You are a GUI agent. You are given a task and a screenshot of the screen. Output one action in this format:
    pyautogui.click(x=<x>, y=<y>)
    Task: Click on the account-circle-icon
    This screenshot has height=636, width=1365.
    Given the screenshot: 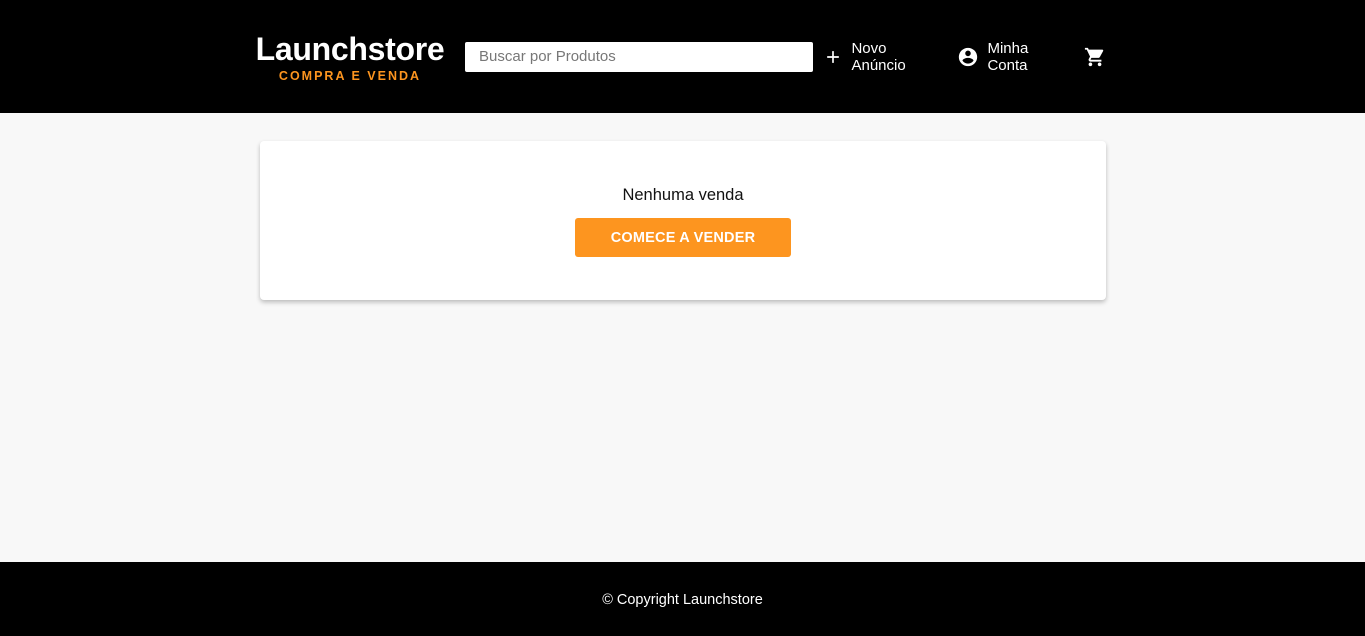 What is the action you would take?
    pyautogui.click(x=968, y=57)
    